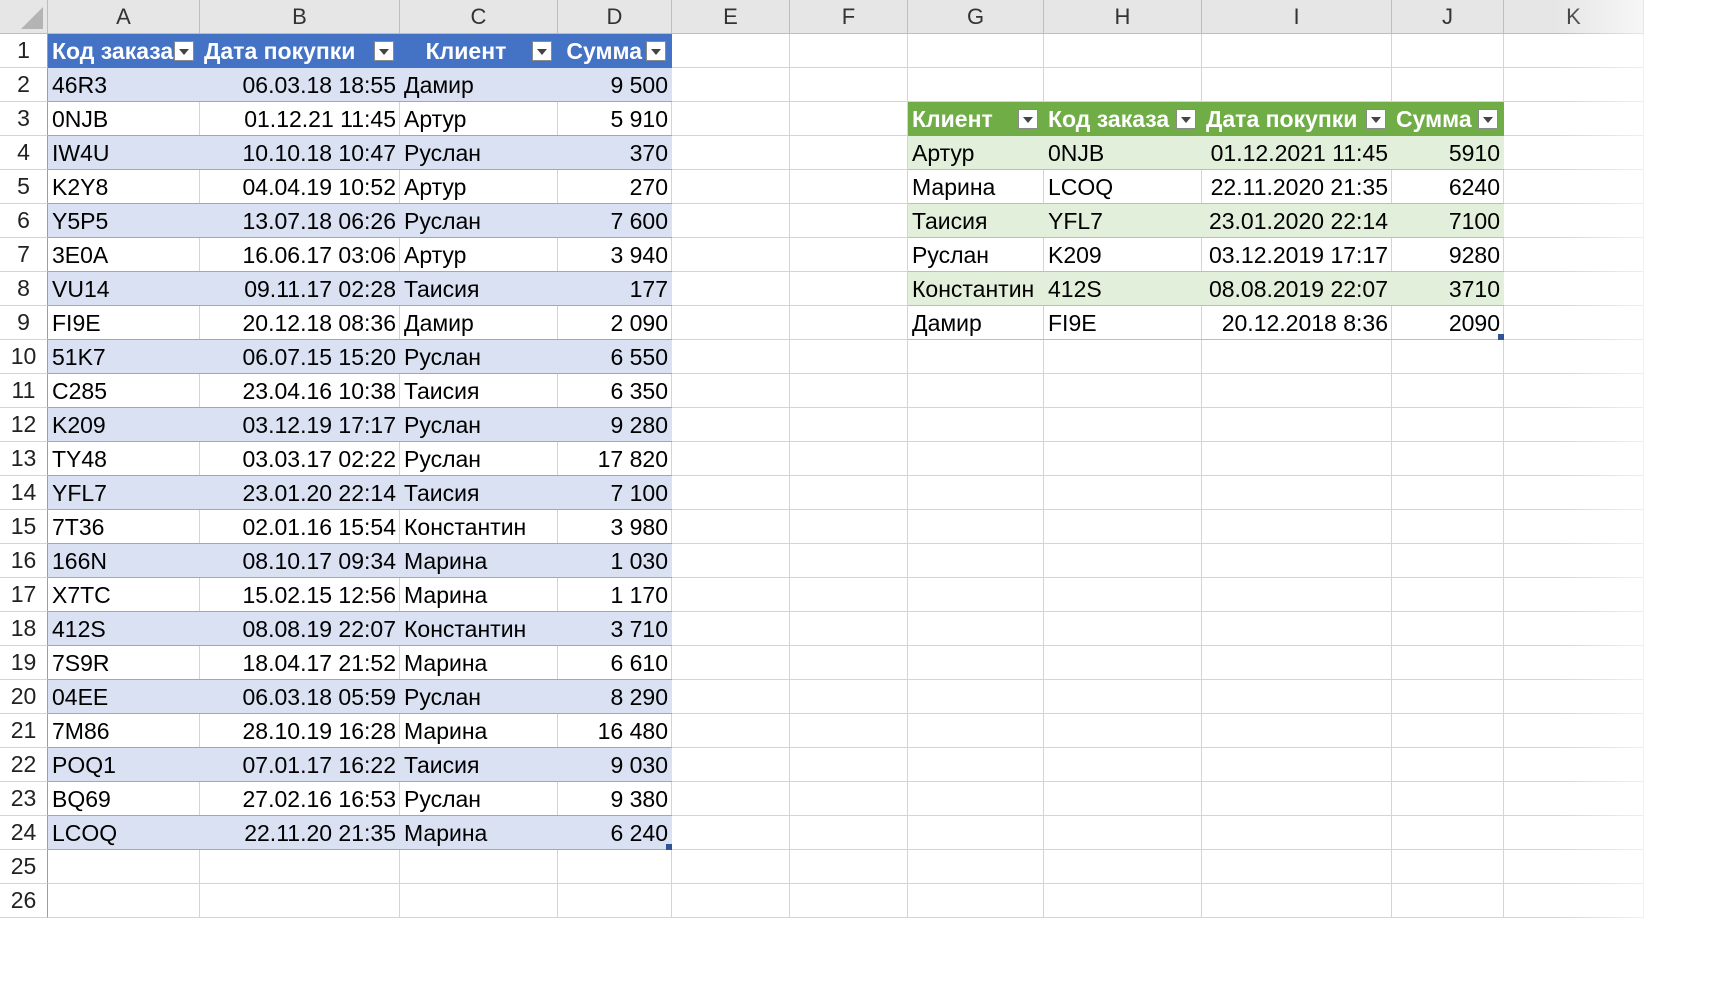 The image size is (1715, 992). What do you see at coordinates (1123, 323) in the screenshot?
I see `result-table-cell: FI9E` at bounding box center [1123, 323].